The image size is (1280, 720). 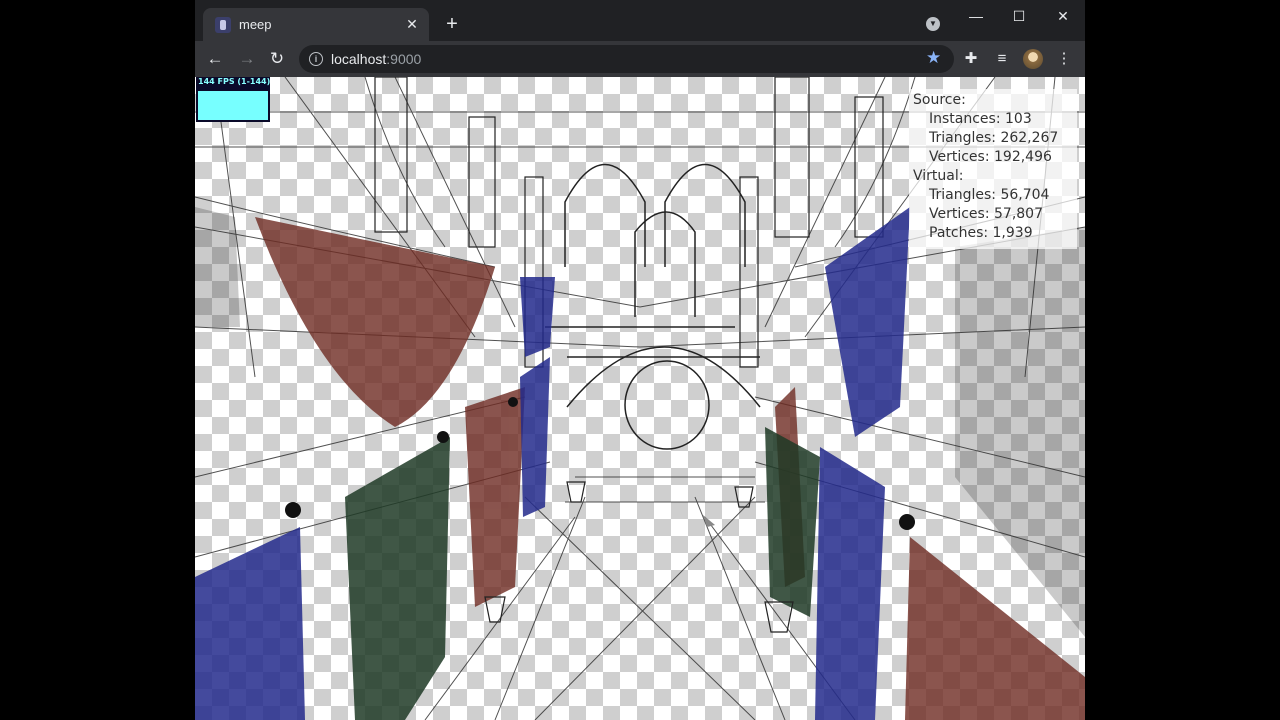 What do you see at coordinates (247, 59) in the screenshot?
I see `forward-button: →` at bounding box center [247, 59].